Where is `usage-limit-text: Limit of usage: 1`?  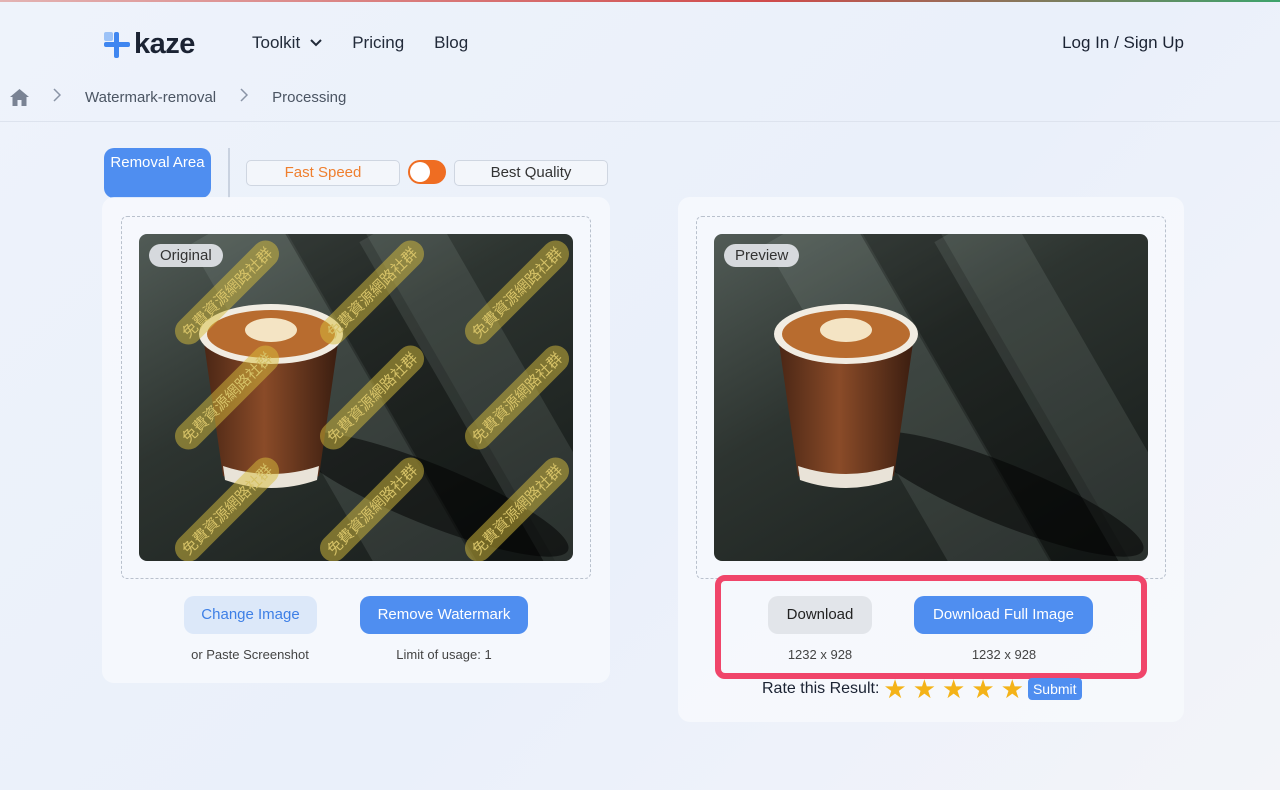
usage-limit-text: Limit of usage: 1 is located at coordinates (444, 654).